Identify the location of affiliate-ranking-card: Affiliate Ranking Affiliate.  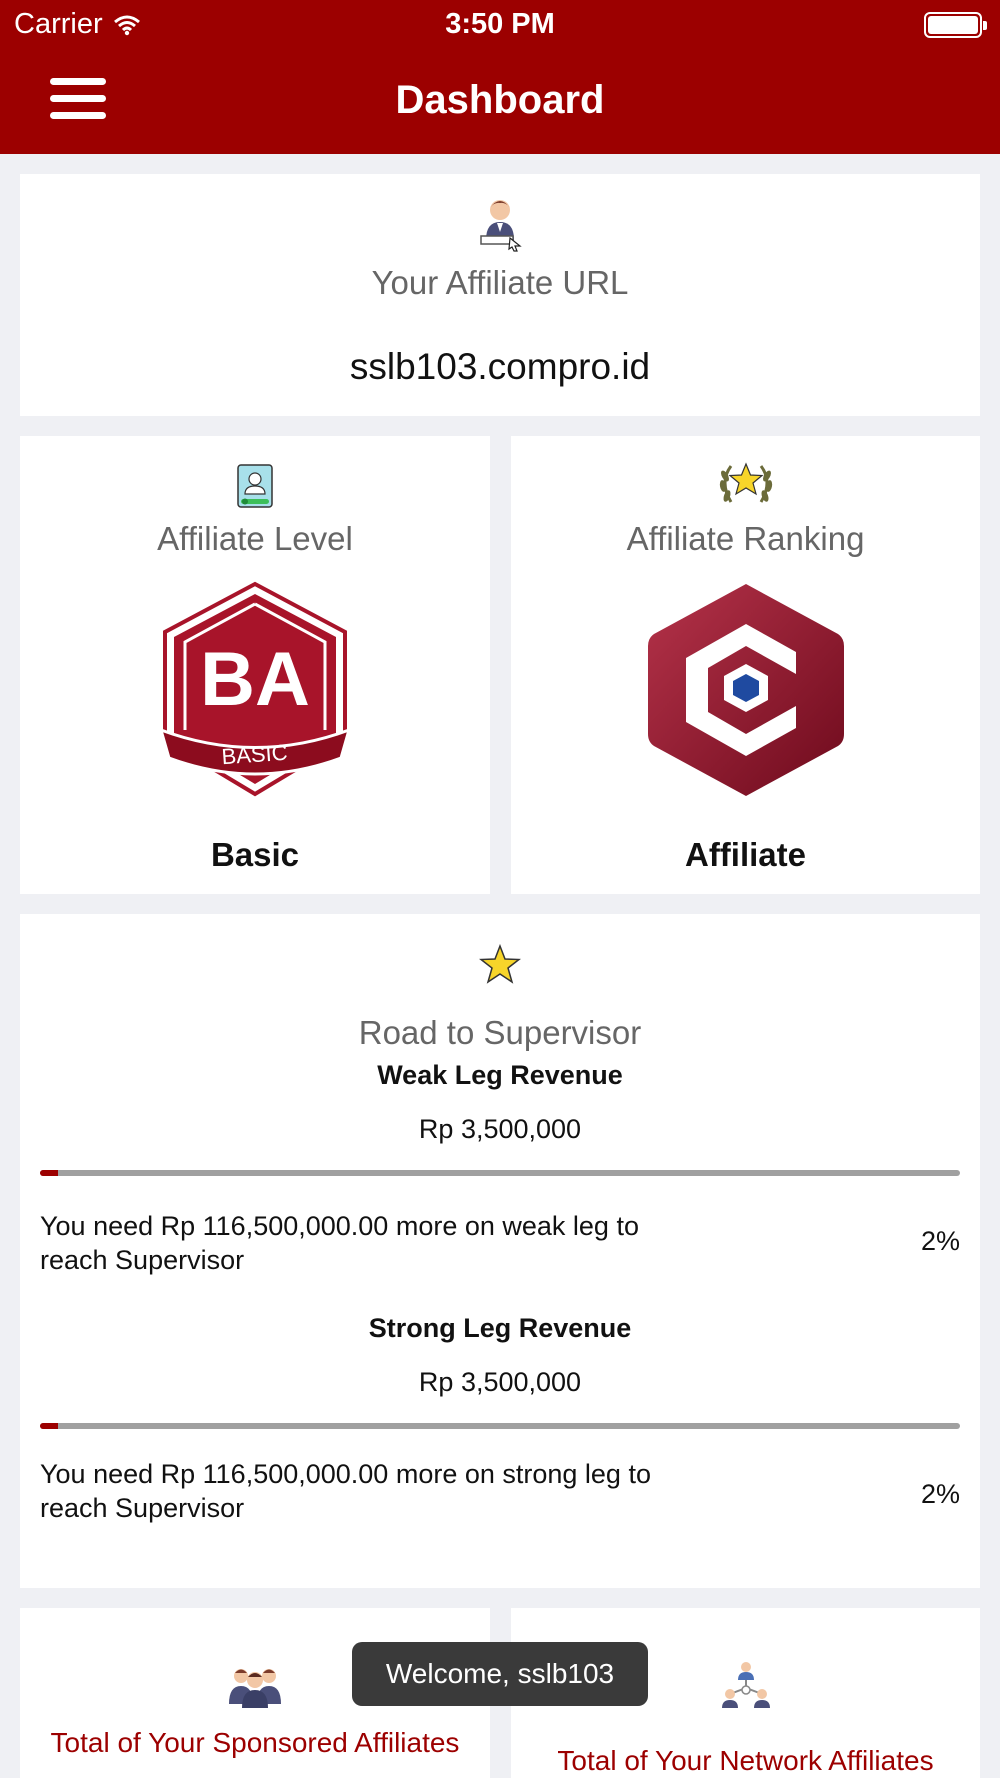
(745, 665).